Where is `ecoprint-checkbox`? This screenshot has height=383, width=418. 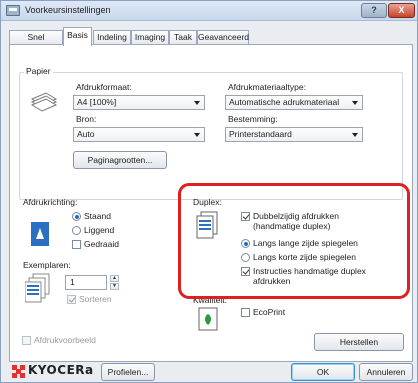 ecoprint-checkbox is located at coordinates (245, 312).